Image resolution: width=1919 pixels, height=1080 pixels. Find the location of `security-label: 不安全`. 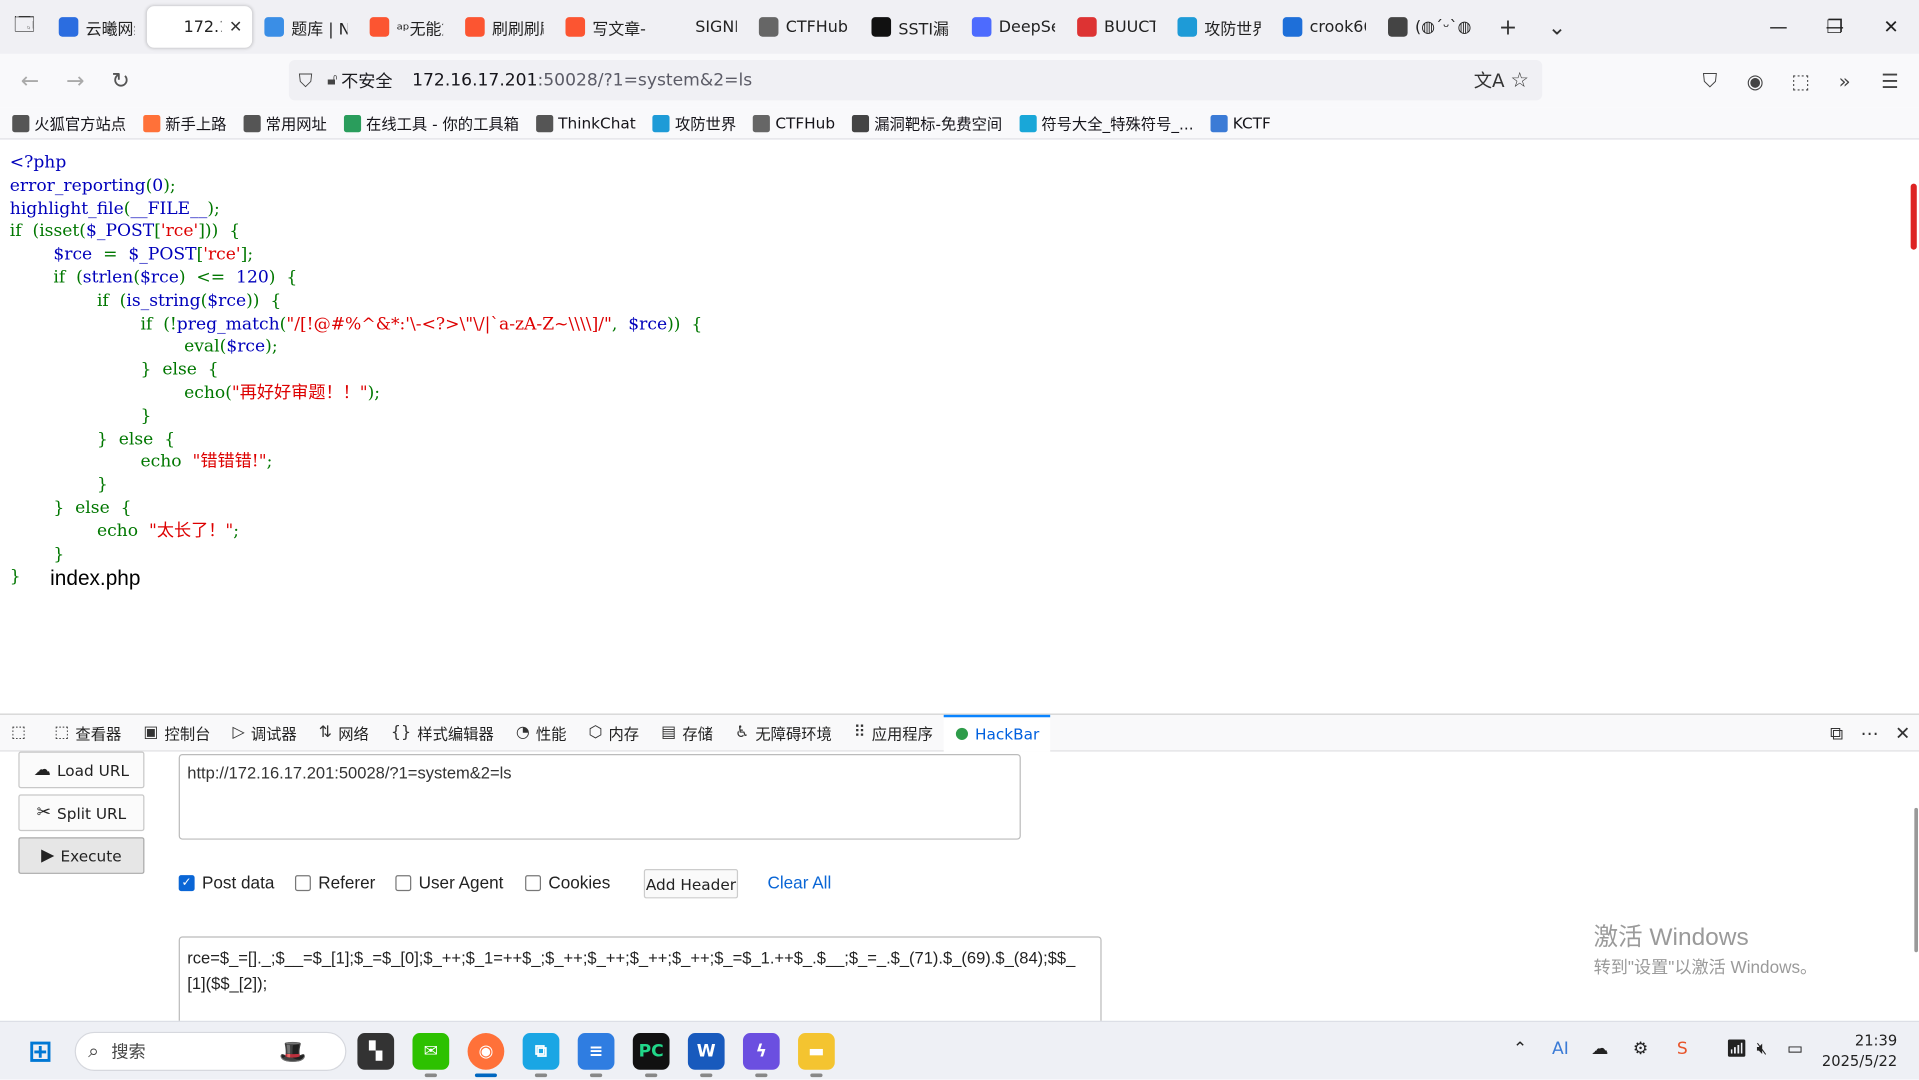

security-label: 不安全 is located at coordinates (366, 80).